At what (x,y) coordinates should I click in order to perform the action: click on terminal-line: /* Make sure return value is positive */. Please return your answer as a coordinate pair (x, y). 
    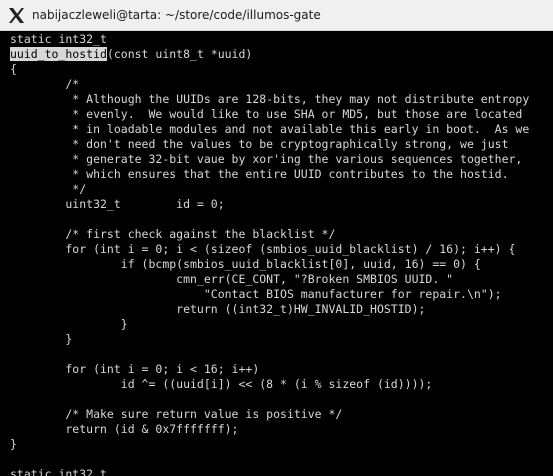
    Looking at the image, I should click on (176, 414).